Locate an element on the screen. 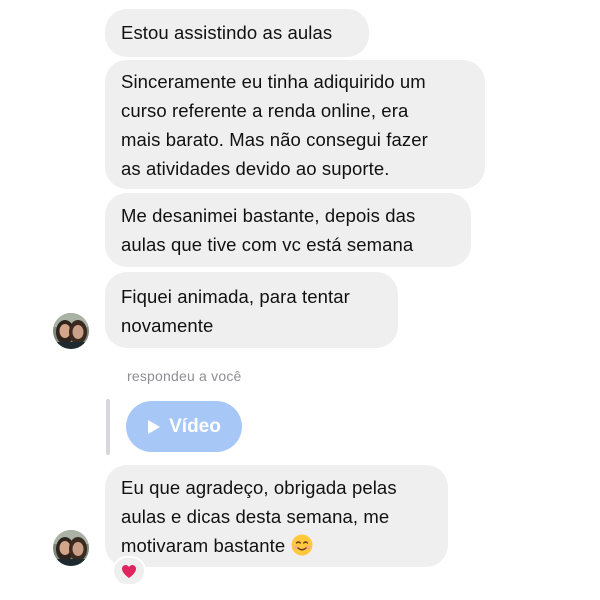  message-text: as atividades devido ao suporte. is located at coordinates (255, 168).